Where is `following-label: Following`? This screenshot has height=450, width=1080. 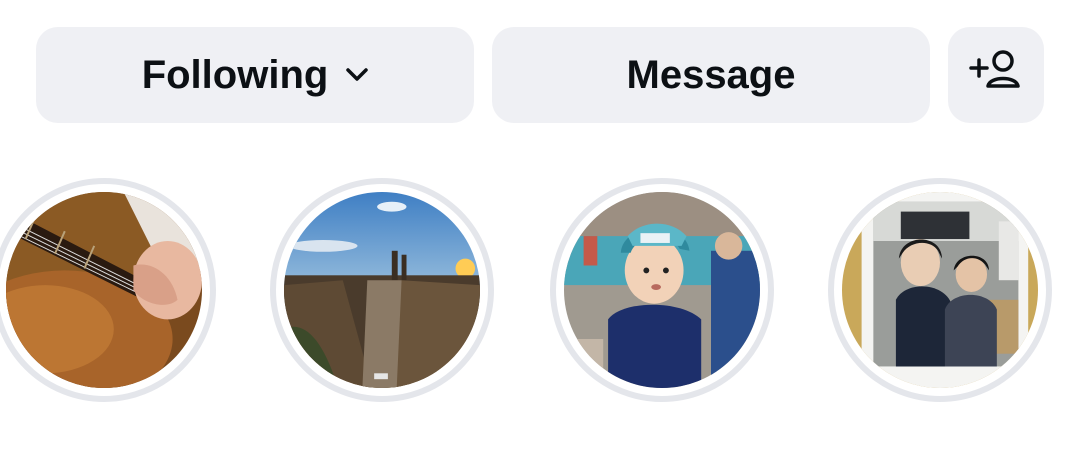
following-label: Following is located at coordinates (235, 74).